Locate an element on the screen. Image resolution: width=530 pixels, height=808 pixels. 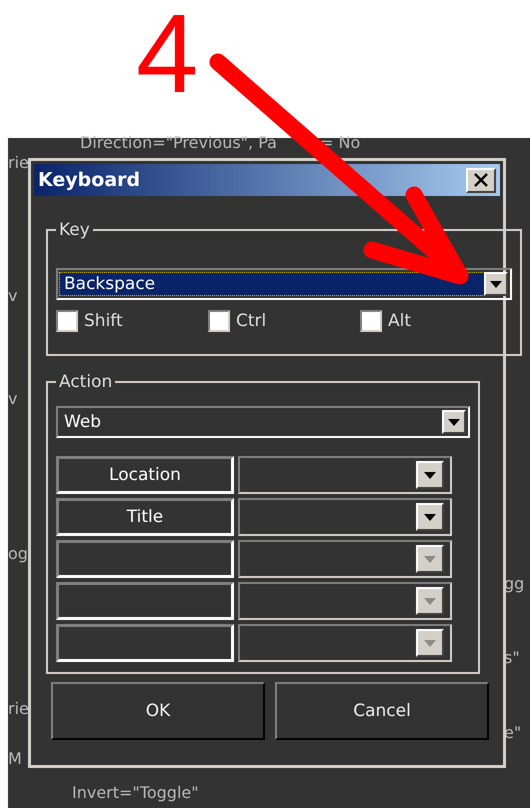
dialog-button: OK is located at coordinates (158, 711).